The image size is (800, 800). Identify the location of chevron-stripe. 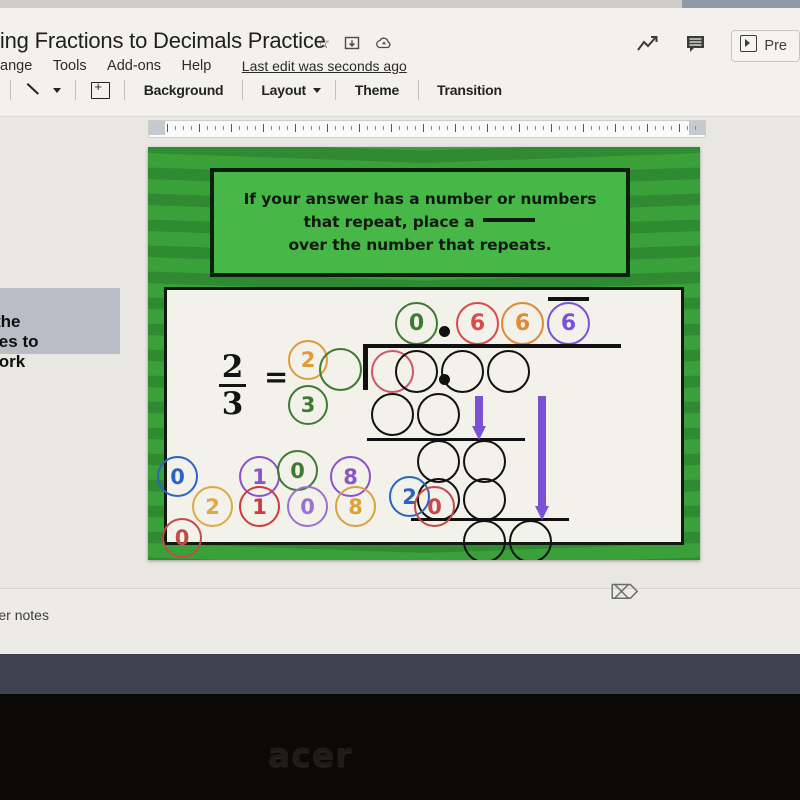
(424, 155).